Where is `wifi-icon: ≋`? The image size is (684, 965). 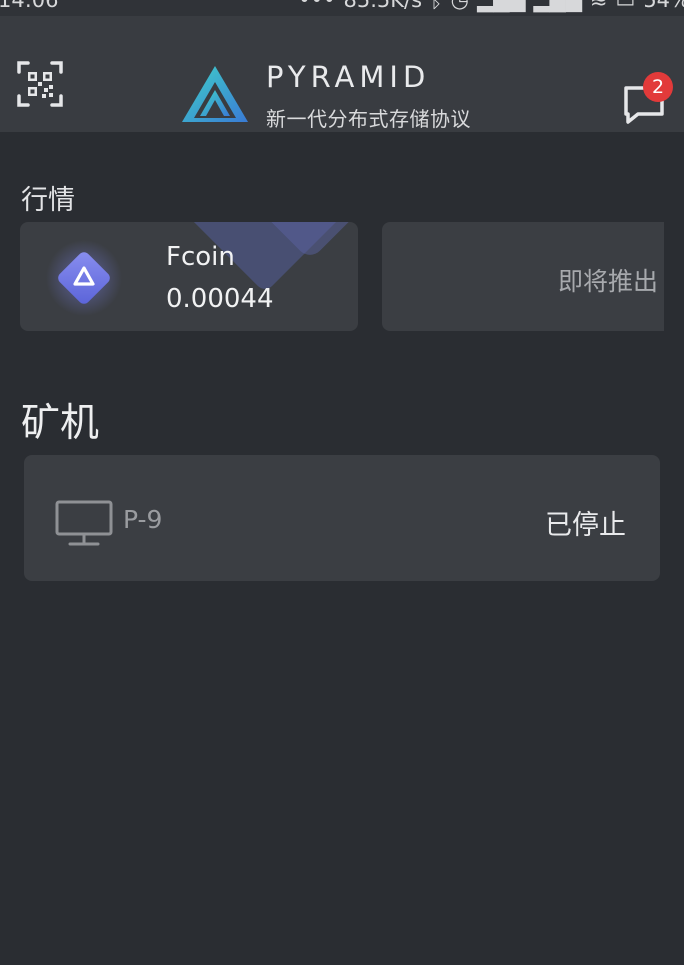
wifi-icon: ≋ is located at coordinates (598, 6).